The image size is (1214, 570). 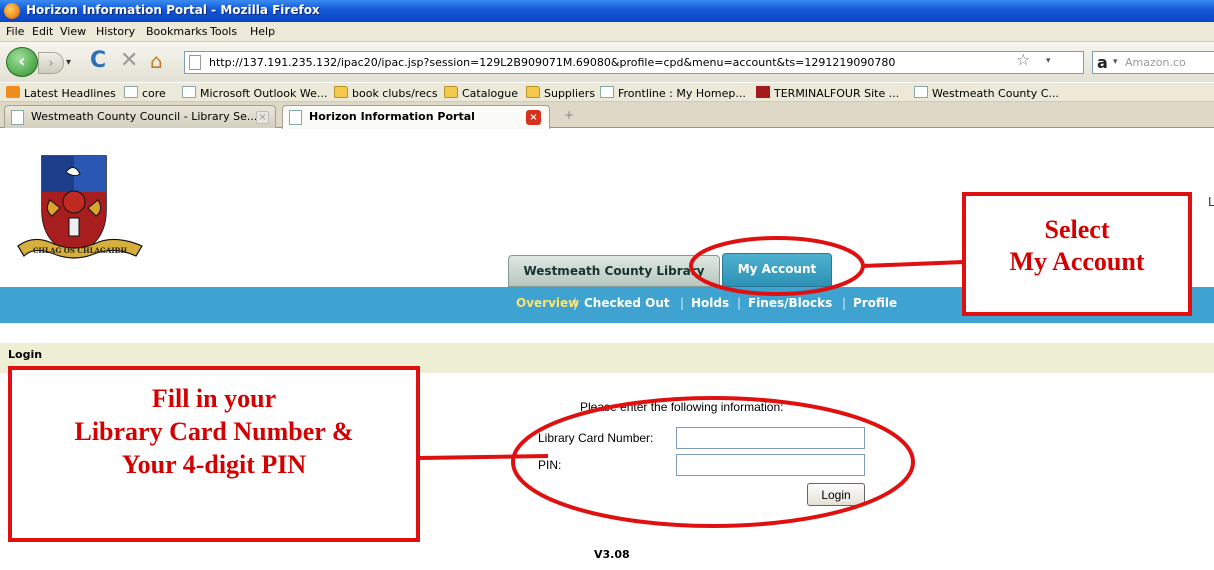 What do you see at coordinates (547, 303) in the screenshot?
I see `subnav-overview: Overview` at bounding box center [547, 303].